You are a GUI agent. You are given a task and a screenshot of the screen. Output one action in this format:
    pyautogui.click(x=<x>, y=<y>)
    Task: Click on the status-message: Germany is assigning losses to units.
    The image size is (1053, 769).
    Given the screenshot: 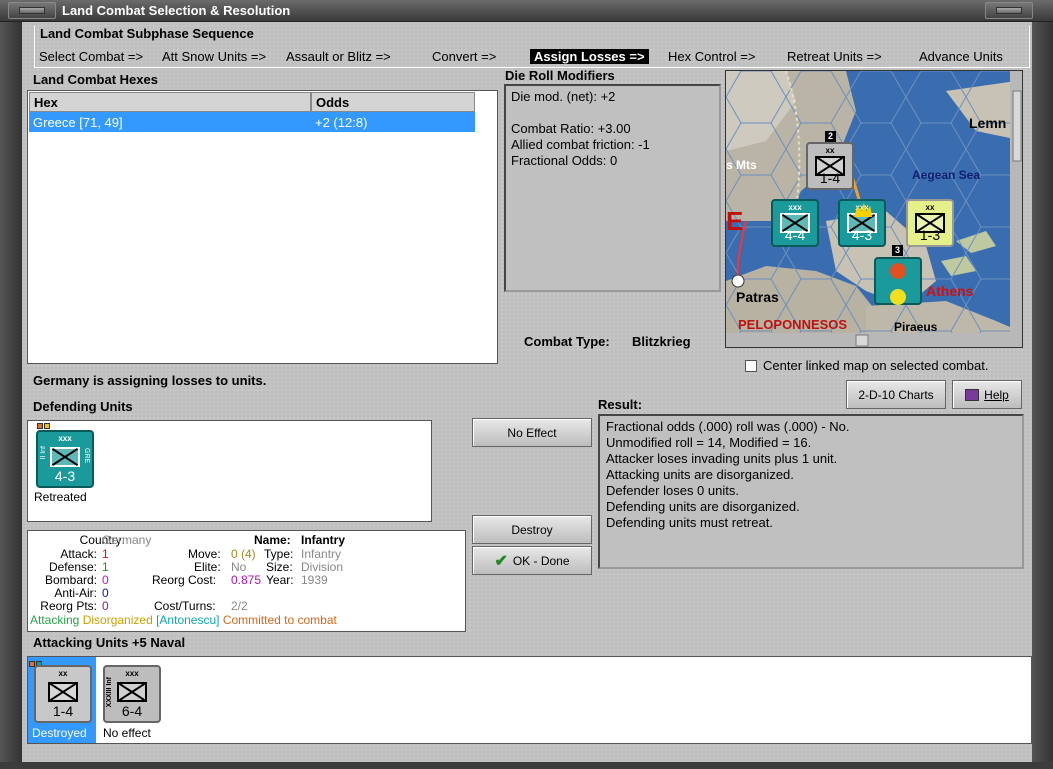 What is the action you would take?
    pyautogui.click(x=150, y=380)
    